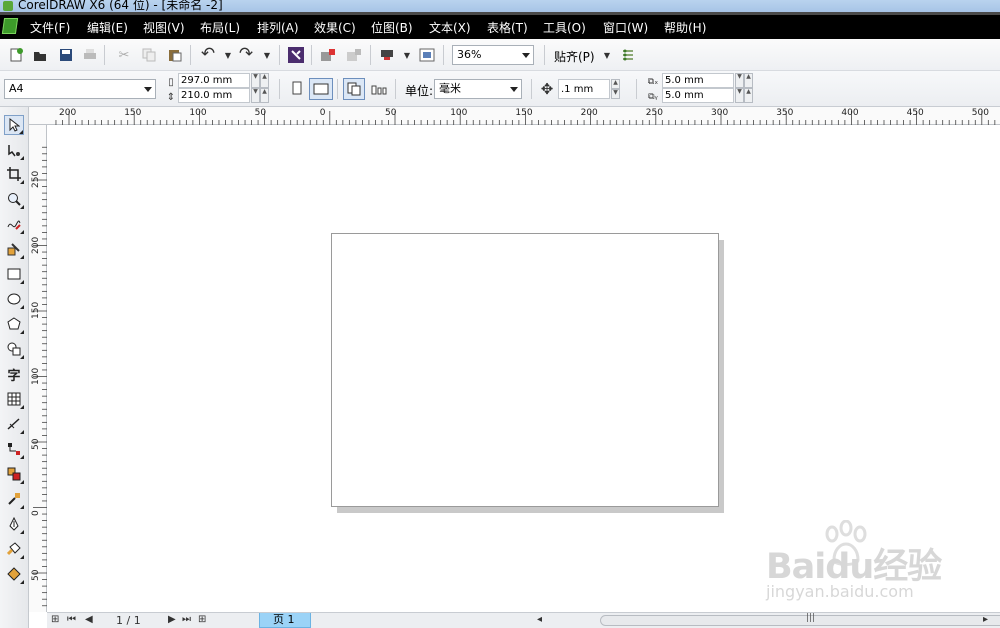 The width and height of the screenshot is (1000, 628). What do you see at coordinates (68, 113) in the screenshot?
I see `h-ruler-label: 200` at bounding box center [68, 113].